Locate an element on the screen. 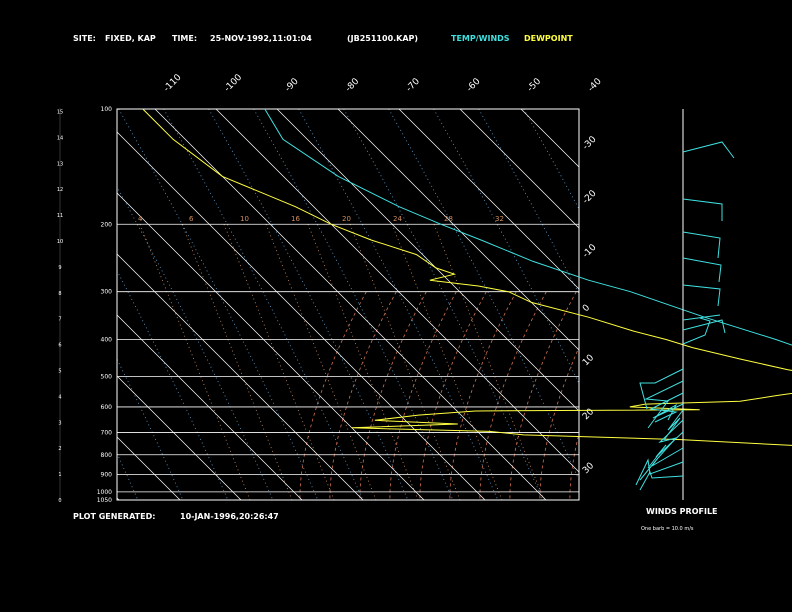 This screenshot has width=792, height=612. legend-dewpoint: DEWPOINT is located at coordinates (548, 38).